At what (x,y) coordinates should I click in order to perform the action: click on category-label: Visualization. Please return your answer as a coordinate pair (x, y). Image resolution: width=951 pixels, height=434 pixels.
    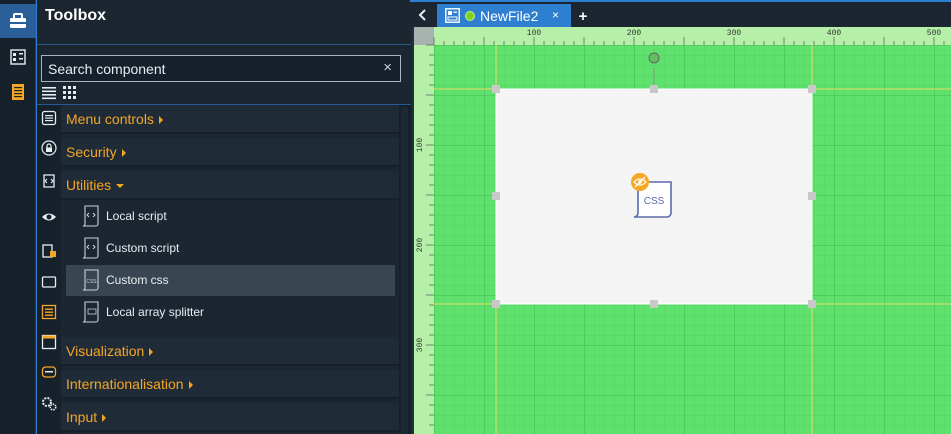
    Looking at the image, I should click on (105, 351).